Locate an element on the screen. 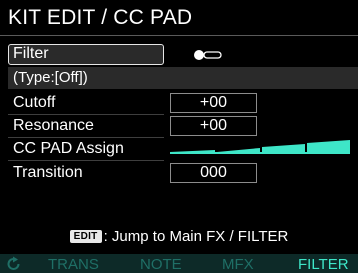  param-label-cc-pad-assign: CC PAD Assign is located at coordinates (68, 148).